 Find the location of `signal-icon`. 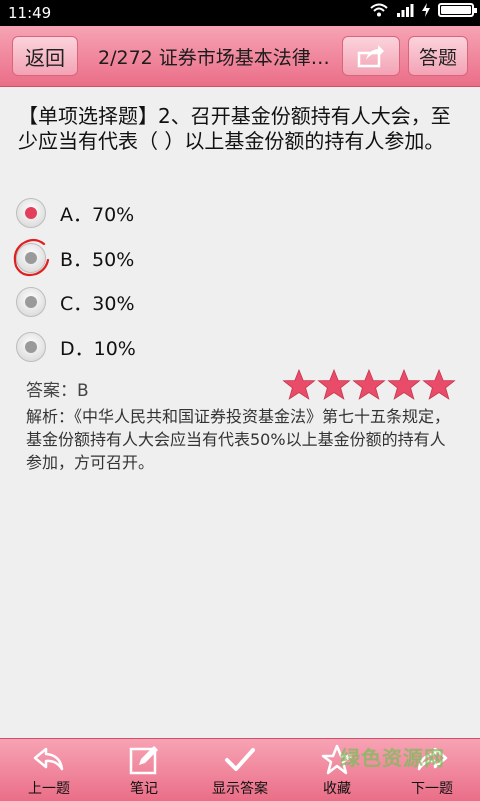

signal-icon is located at coordinates (405, 10).